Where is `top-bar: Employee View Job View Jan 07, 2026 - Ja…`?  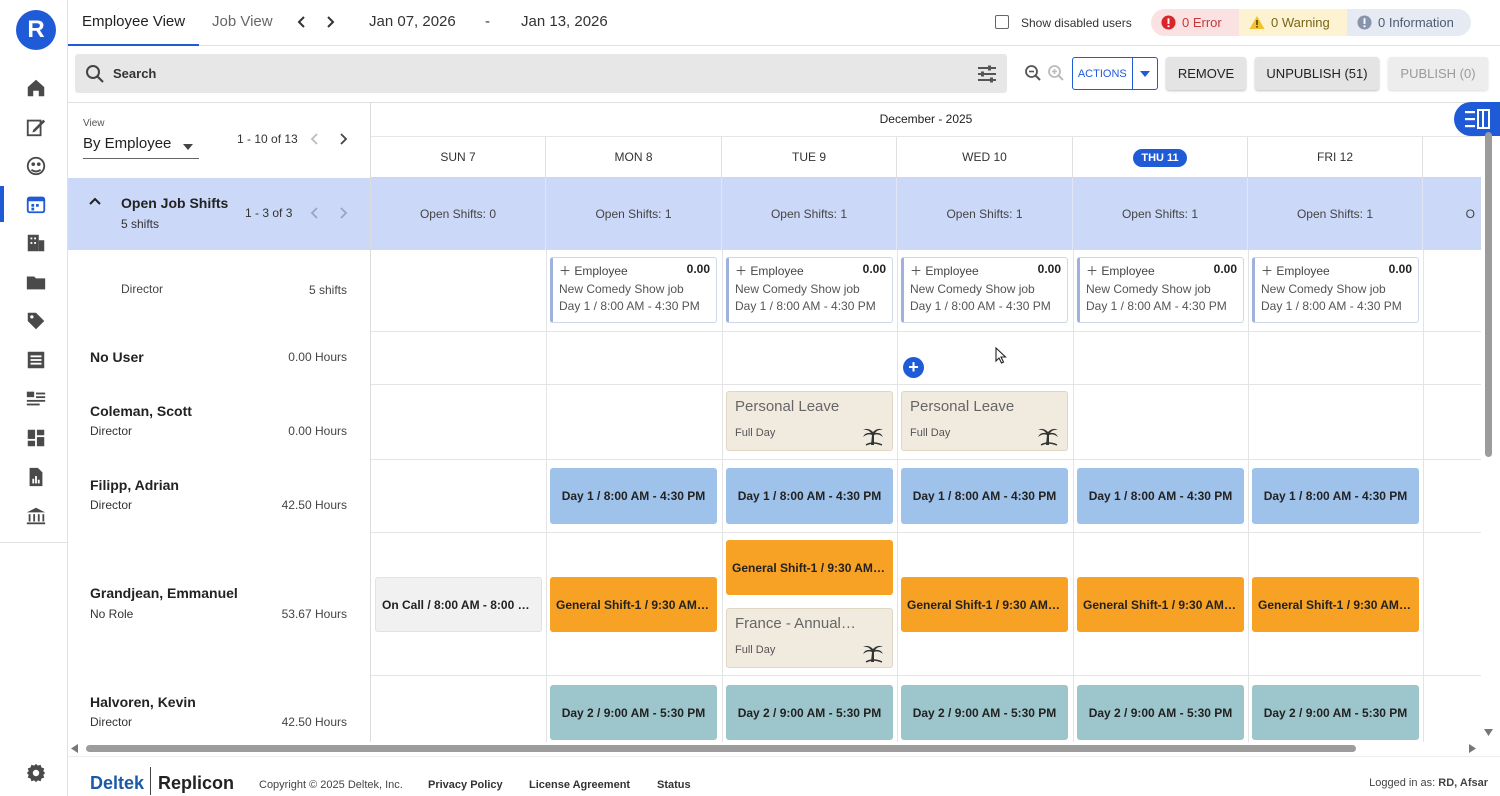 top-bar: Employee View Job View Jan 07, 2026 - Ja… is located at coordinates (784, 23).